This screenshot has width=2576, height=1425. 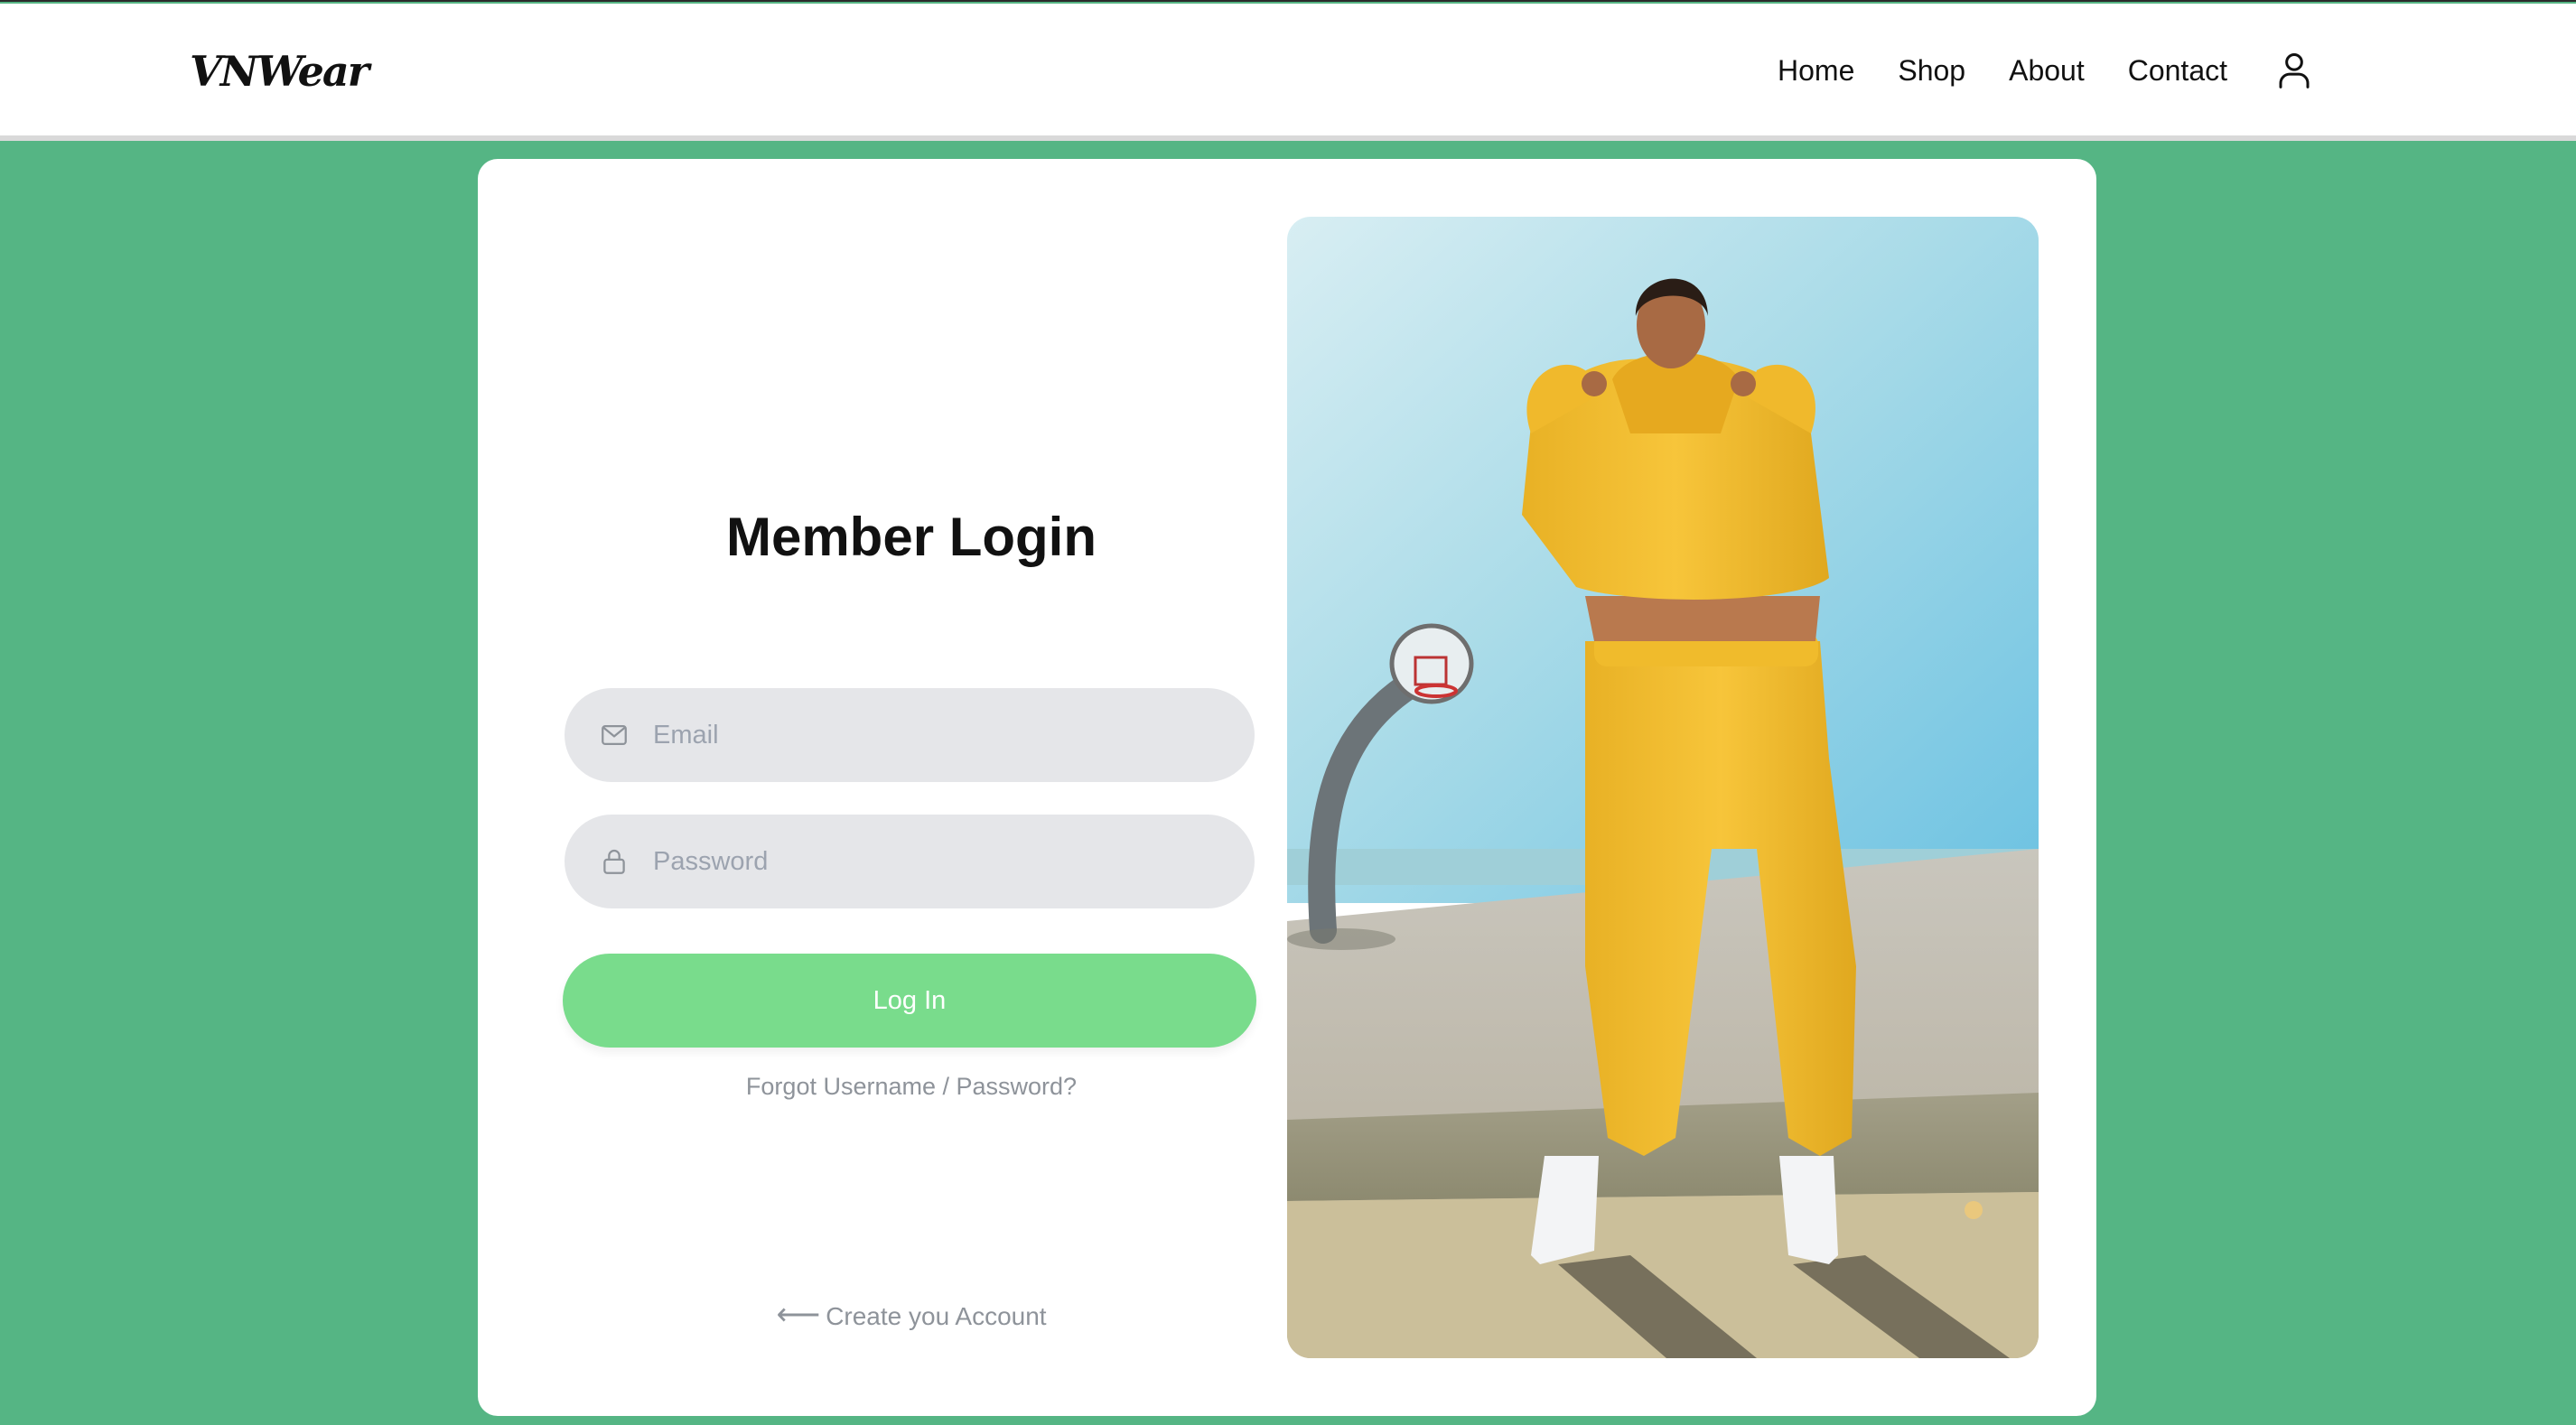 What do you see at coordinates (940, 735) in the screenshot?
I see `email-input` at bounding box center [940, 735].